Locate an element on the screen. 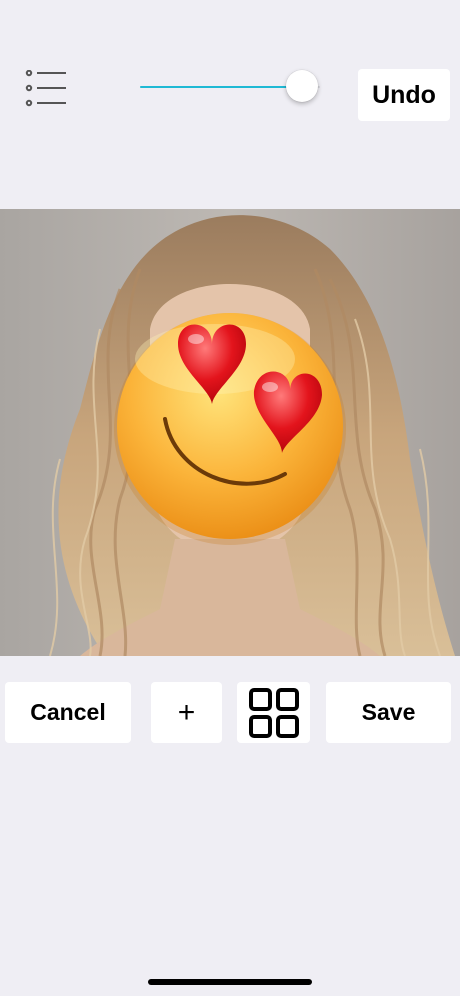 Image resolution: width=460 pixels, height=996 pixels. list-icon is located at coordinates (45, 88).